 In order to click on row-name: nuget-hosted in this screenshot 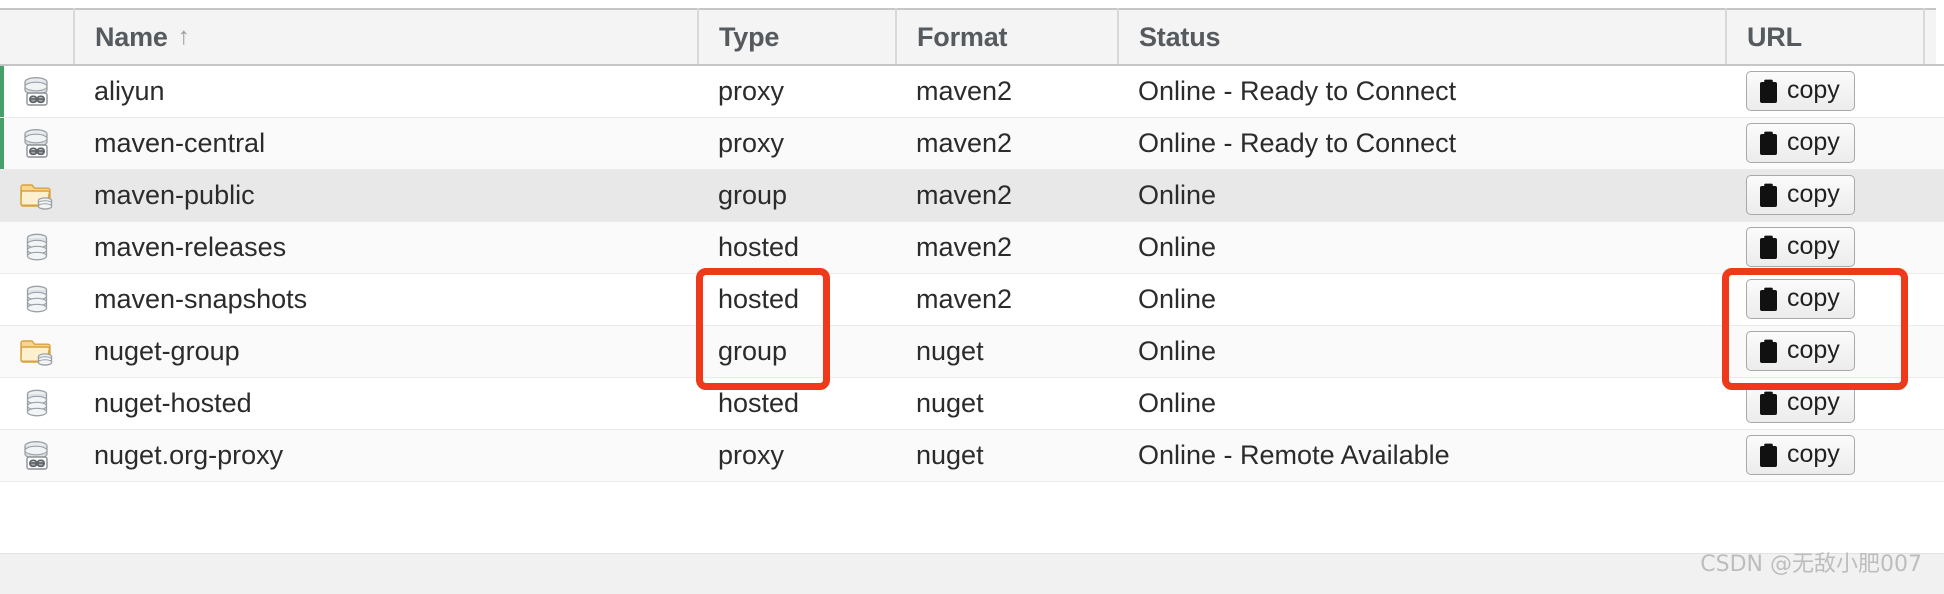, I will do `click(386, 403)`.